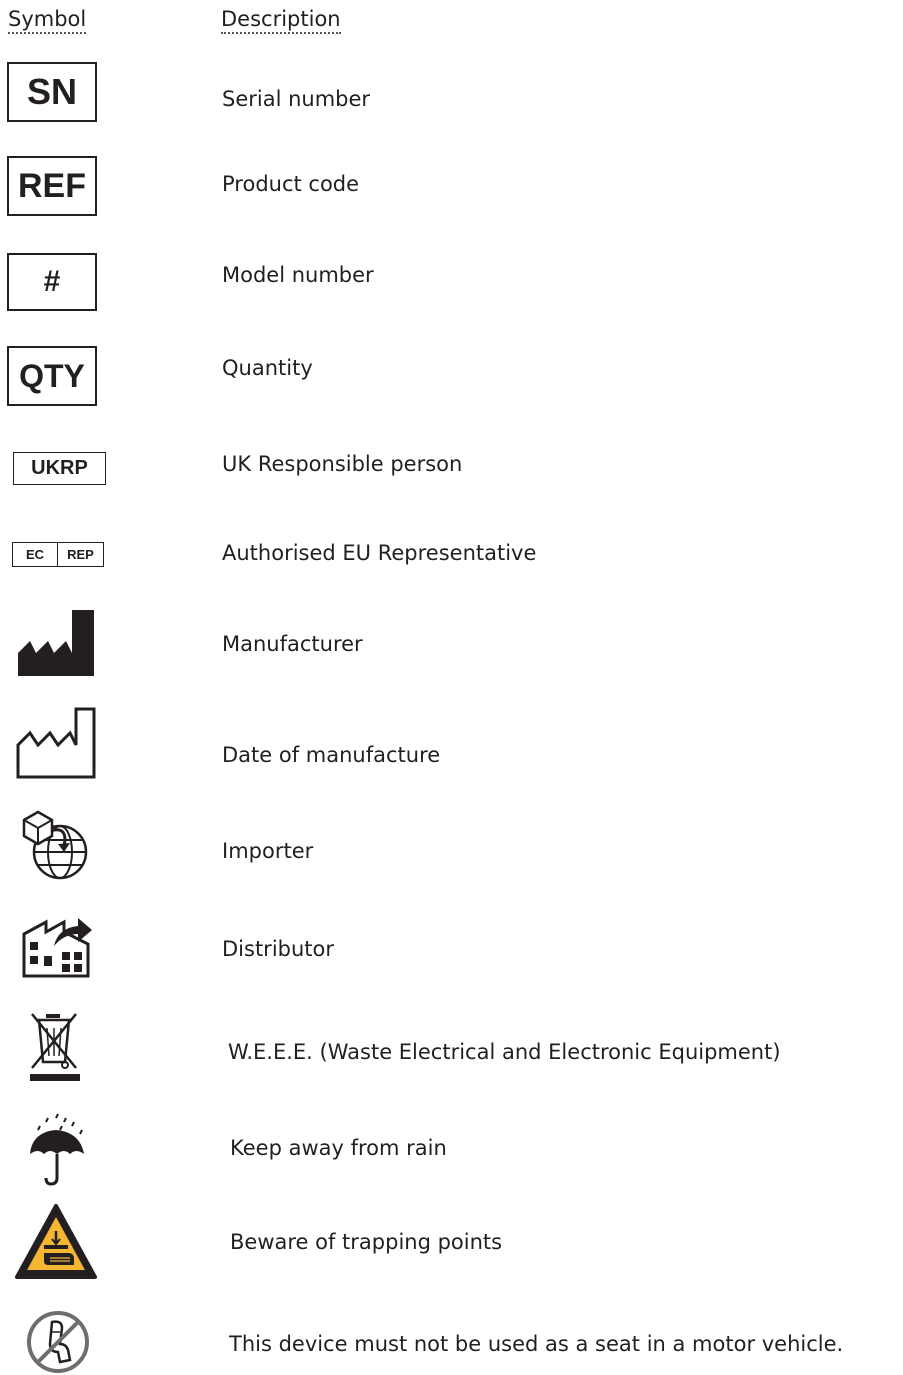 This screenshot has width=903, height=1375. I want to click on importer-description: Importer, so click(268, 851).